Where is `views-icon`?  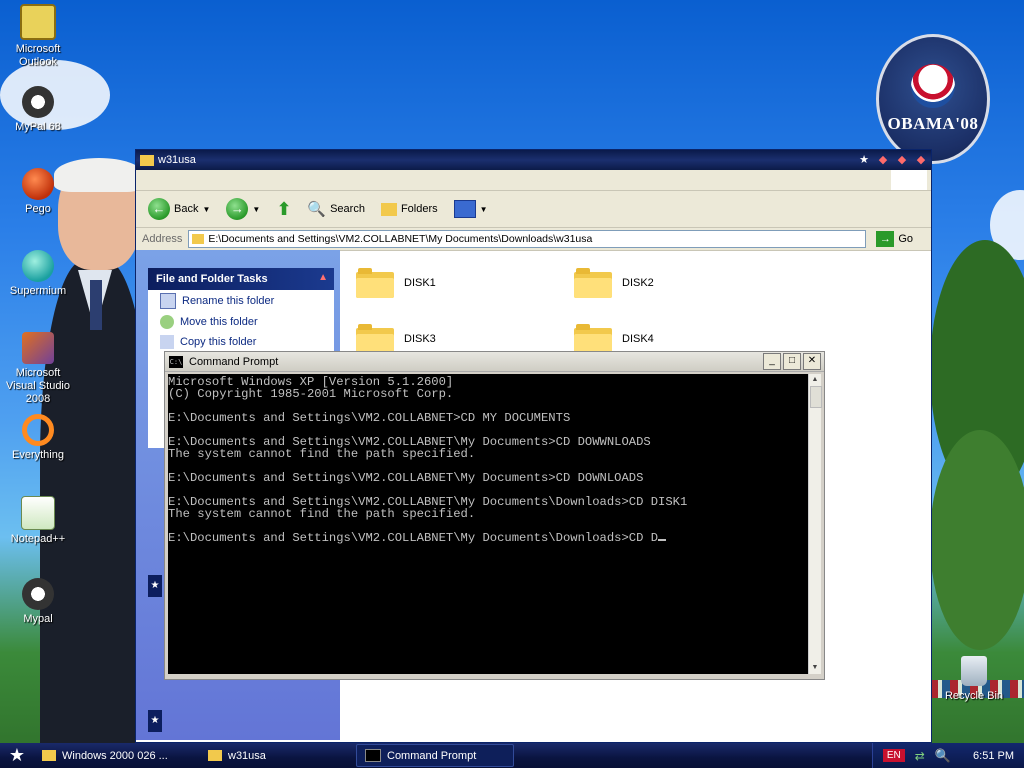 views-icon is located at coordinates (464, 209).